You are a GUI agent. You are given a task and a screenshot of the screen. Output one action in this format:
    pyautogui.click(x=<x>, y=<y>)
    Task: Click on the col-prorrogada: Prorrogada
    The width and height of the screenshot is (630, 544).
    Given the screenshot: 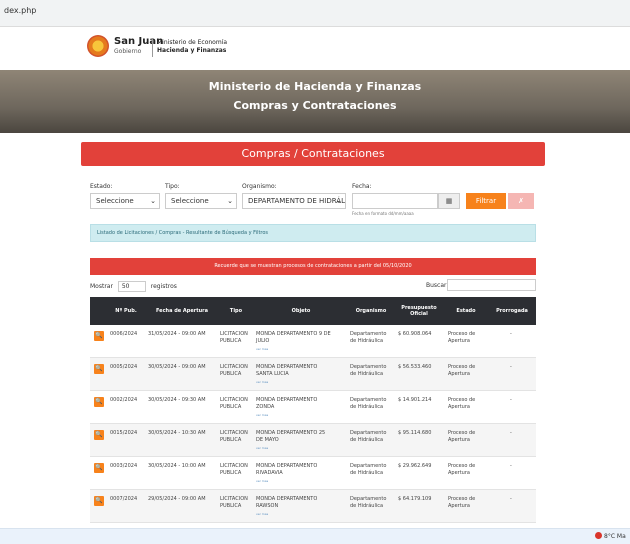 What is the action you would take?
    pyautogui.click(x=512, y=311)
    